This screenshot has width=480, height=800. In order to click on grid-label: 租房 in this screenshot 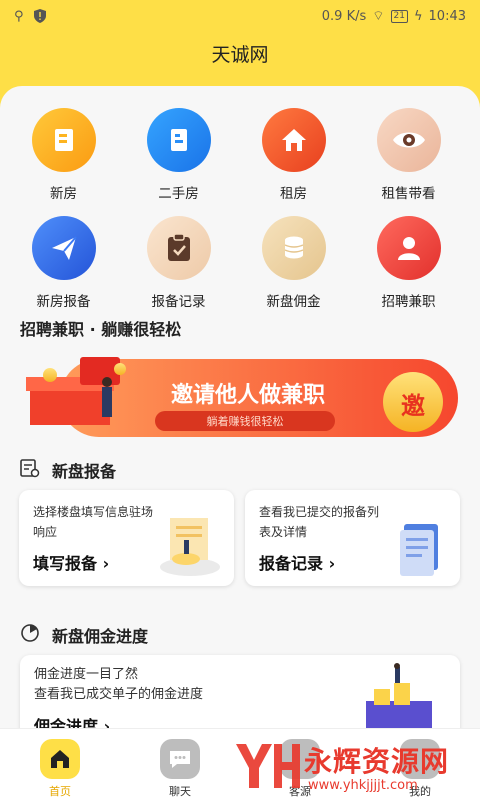, I will do `click(293, 194)`.